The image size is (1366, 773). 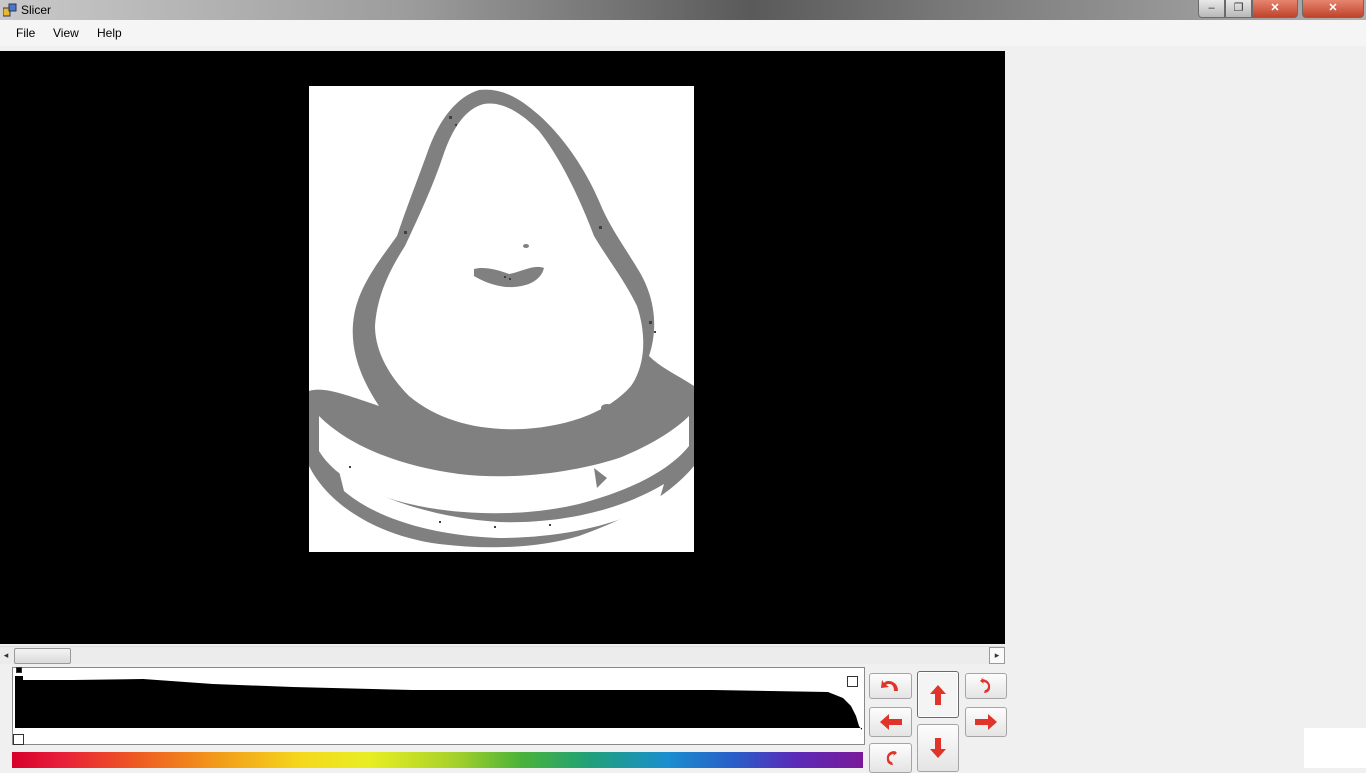 I want to click on histogram-left-handle, so click(x=18, y=739).